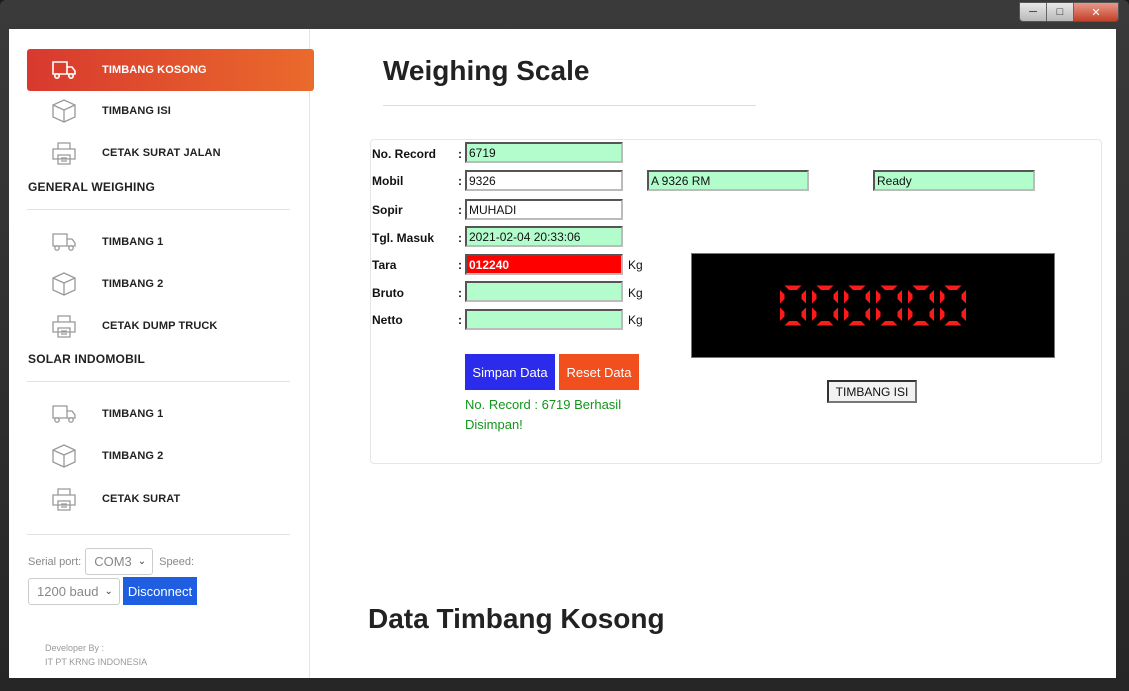 Image resolution: width=1129 pixels, height=691 pixels. I want to click on nav-label: TIMBANG ISI, so click(136, 111).